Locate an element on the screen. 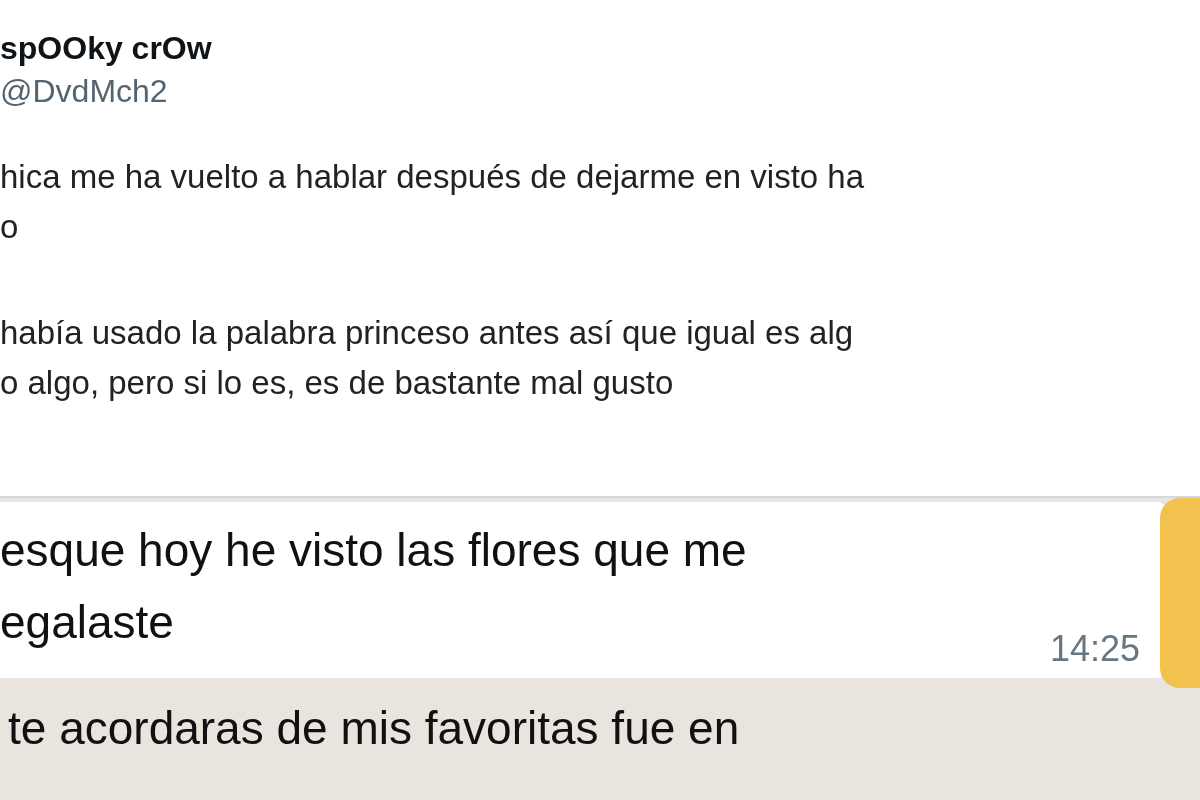 This screenshot has width=1200, height=800. user-handle: @DvdMch2 is located at coordinates (84, 91).